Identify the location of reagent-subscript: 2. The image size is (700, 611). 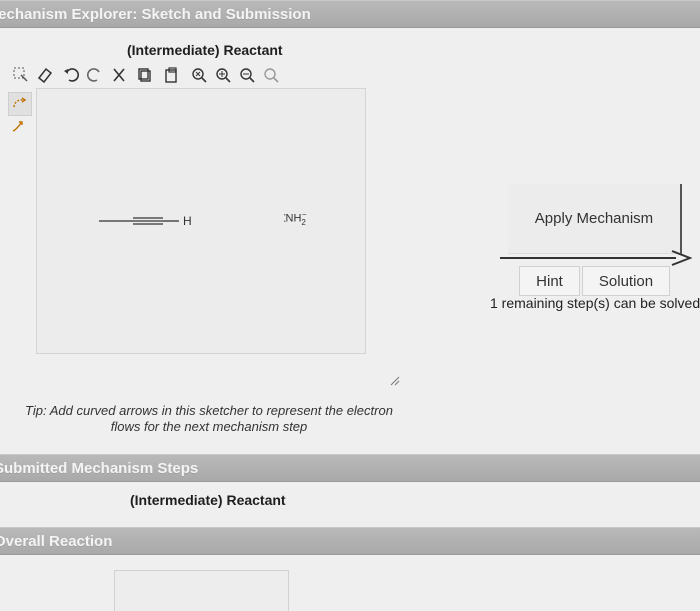
(303, 222).